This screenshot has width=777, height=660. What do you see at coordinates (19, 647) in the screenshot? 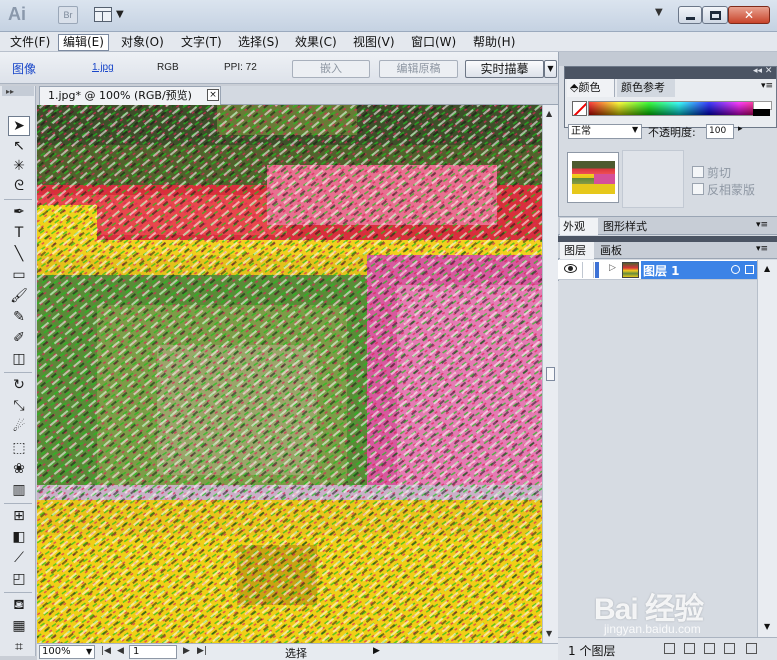
I see `slice-tool-icon: ⌗` at bounding box center [19, 647].